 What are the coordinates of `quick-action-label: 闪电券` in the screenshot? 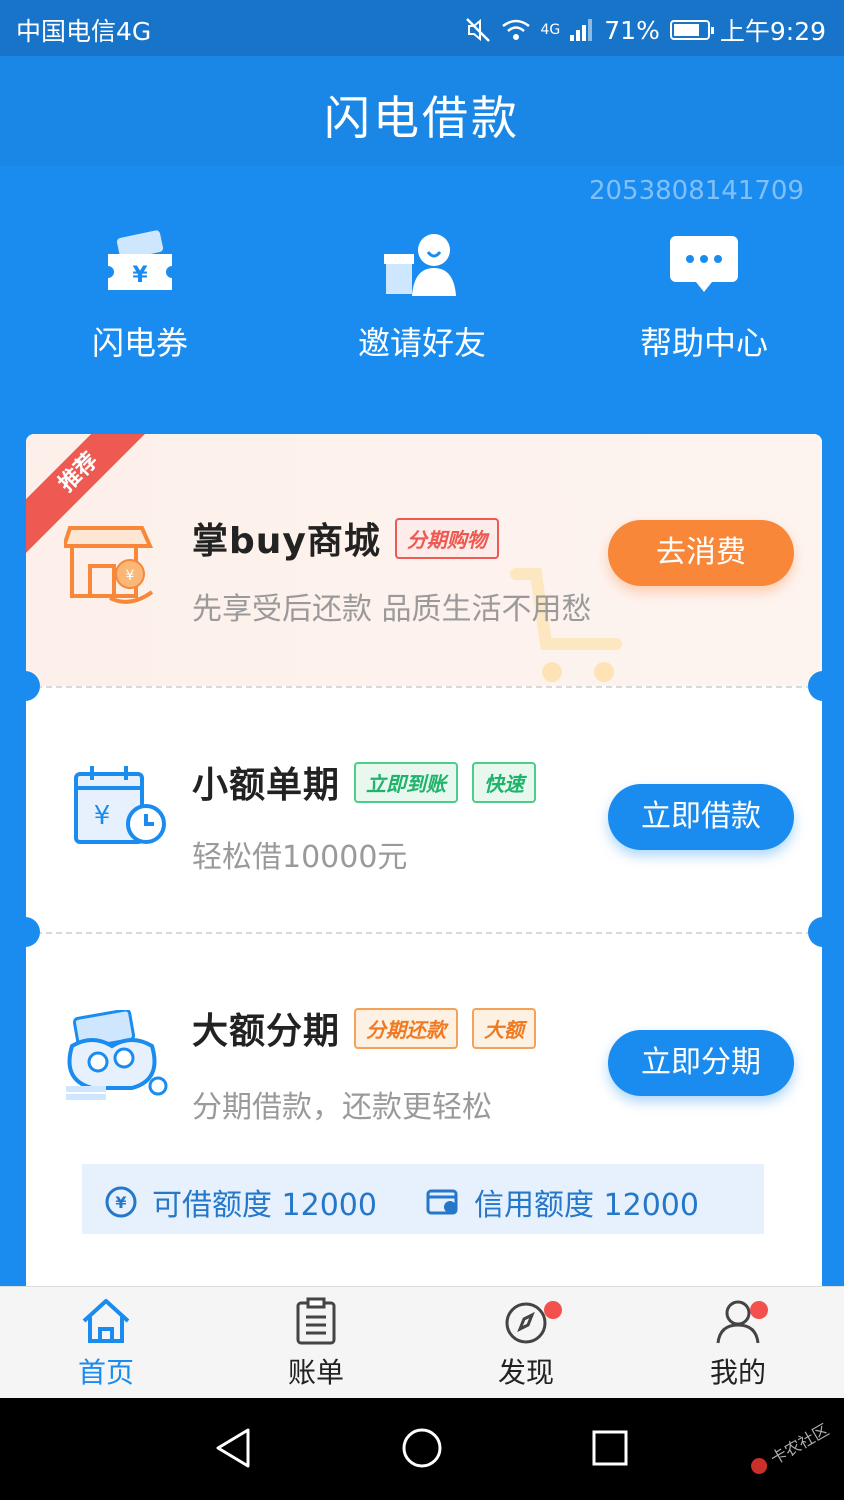 It's located at (139, 343).